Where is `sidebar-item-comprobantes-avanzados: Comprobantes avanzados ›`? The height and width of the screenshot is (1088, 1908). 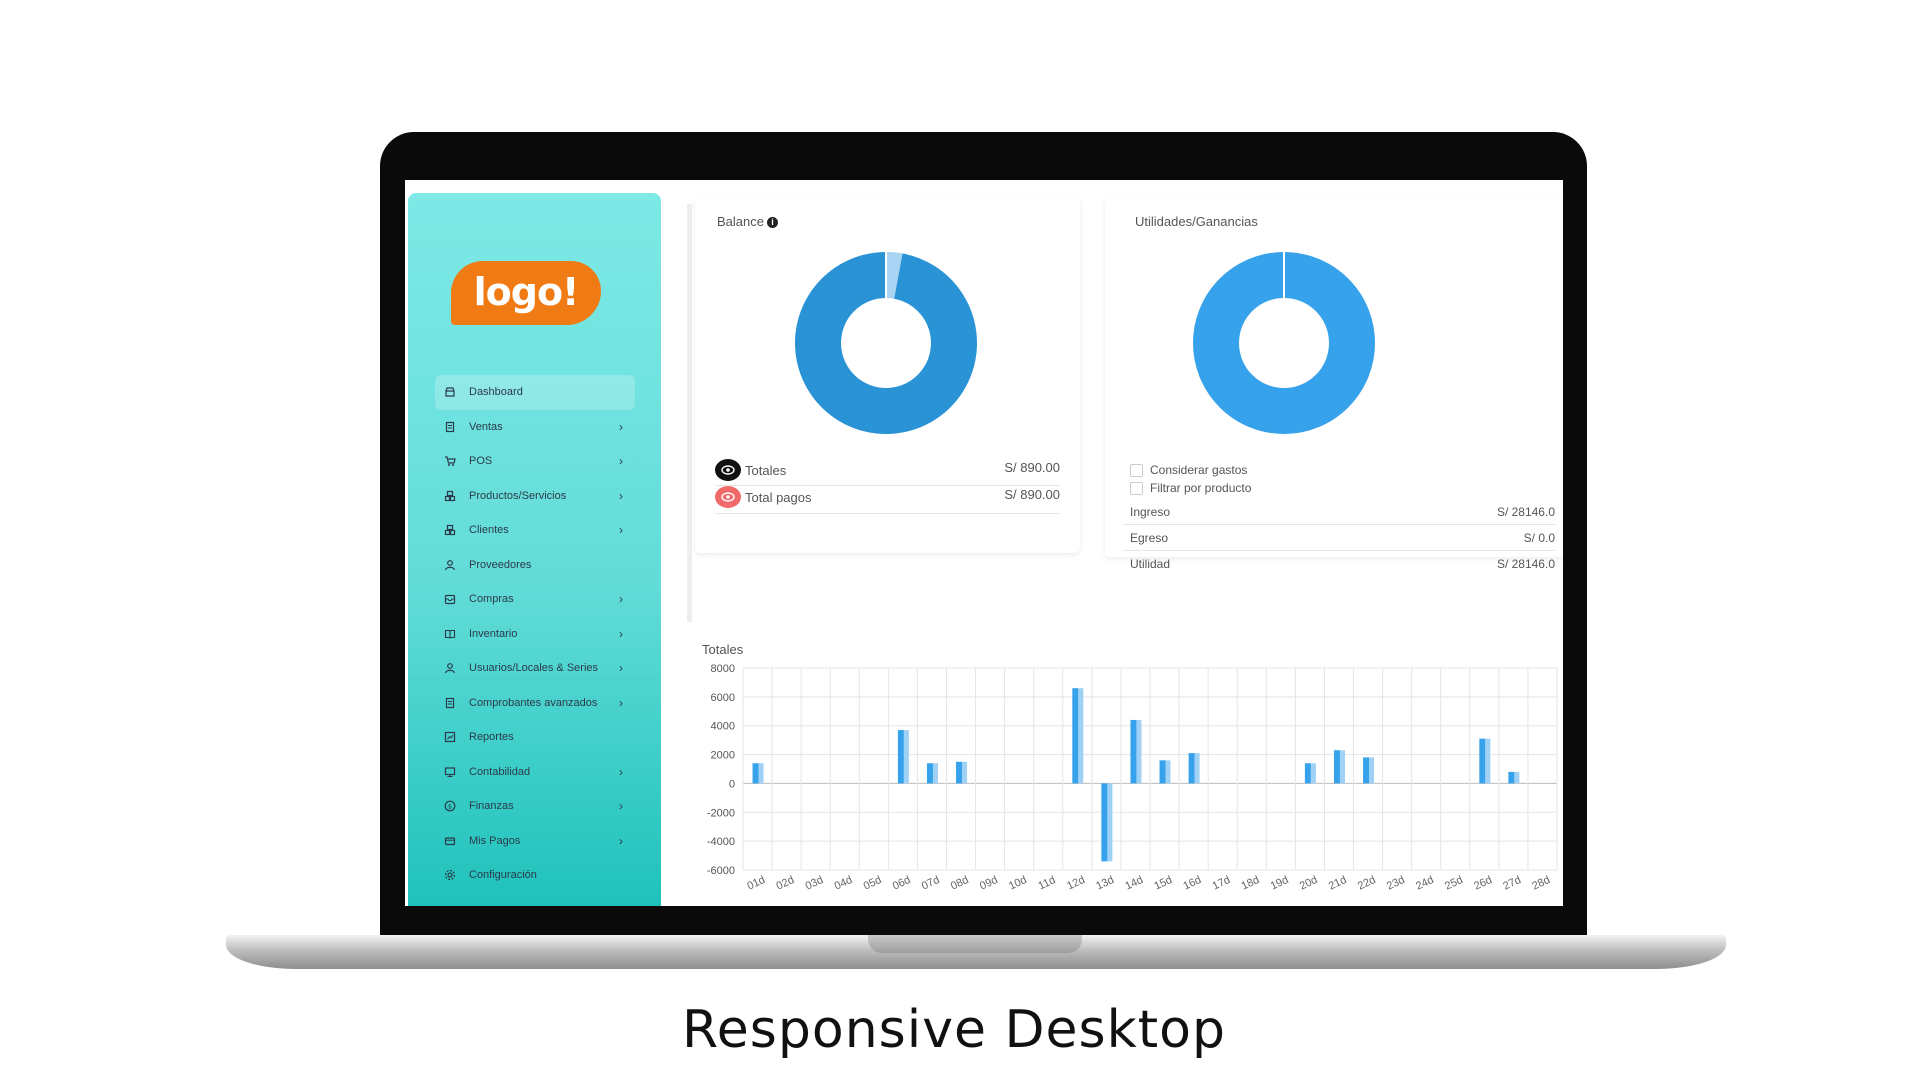
sidebar-item-comprobantes-avanzados: Comprobantes avanzados › is located at coordinates (535, 703).